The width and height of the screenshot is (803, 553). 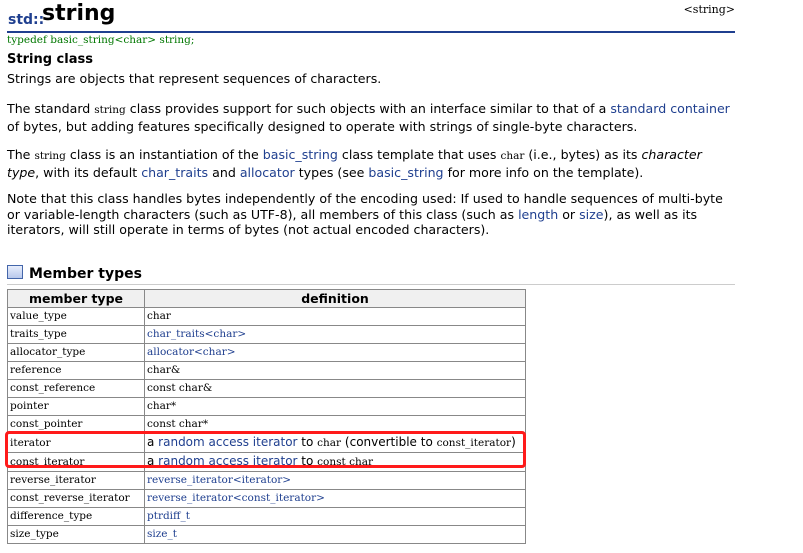 What do you see at coordinates (371, 284) in the screenshot?
I see `section-divider` at bounding box center [371, 284].